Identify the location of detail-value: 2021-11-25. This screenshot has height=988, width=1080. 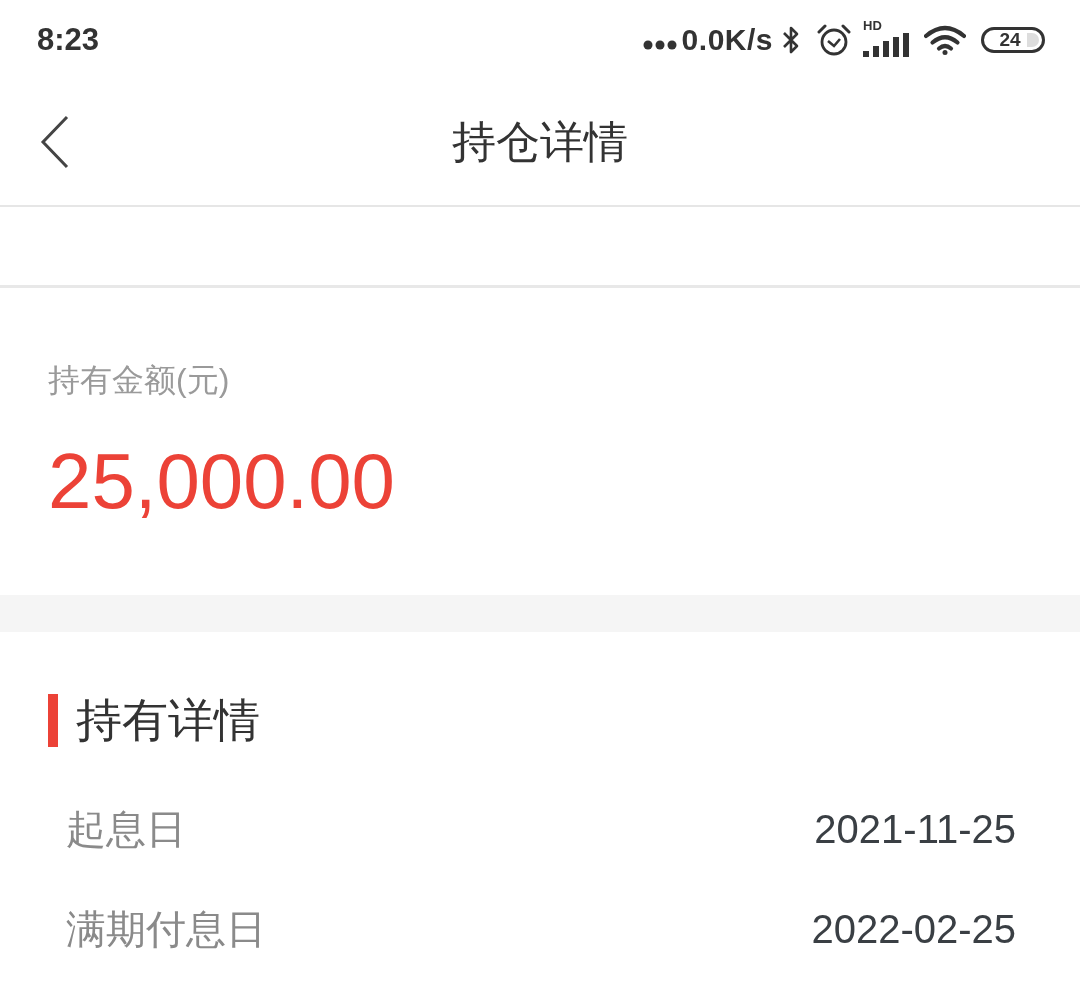
(915, 829).